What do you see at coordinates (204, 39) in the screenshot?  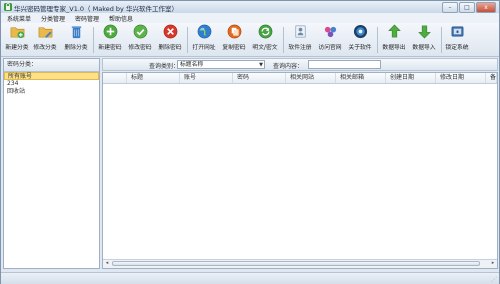 I see `open-url-button: 打开网址` at bounding box center [204, 39].